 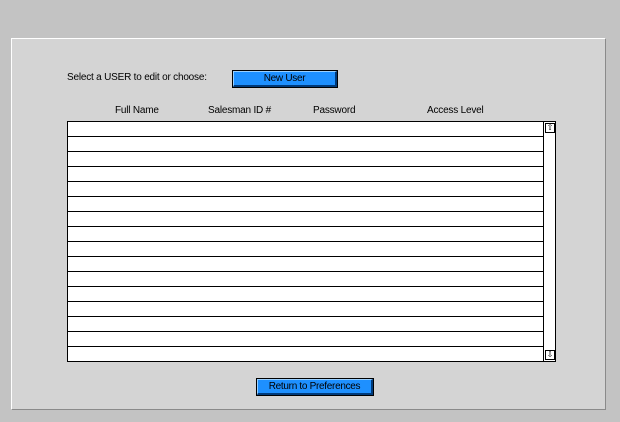 What do you see at coordinates (550, 355) in the screenshot?
I see `scroll-down-arrow-icon: ⇩` at bounding box center [550, 355].